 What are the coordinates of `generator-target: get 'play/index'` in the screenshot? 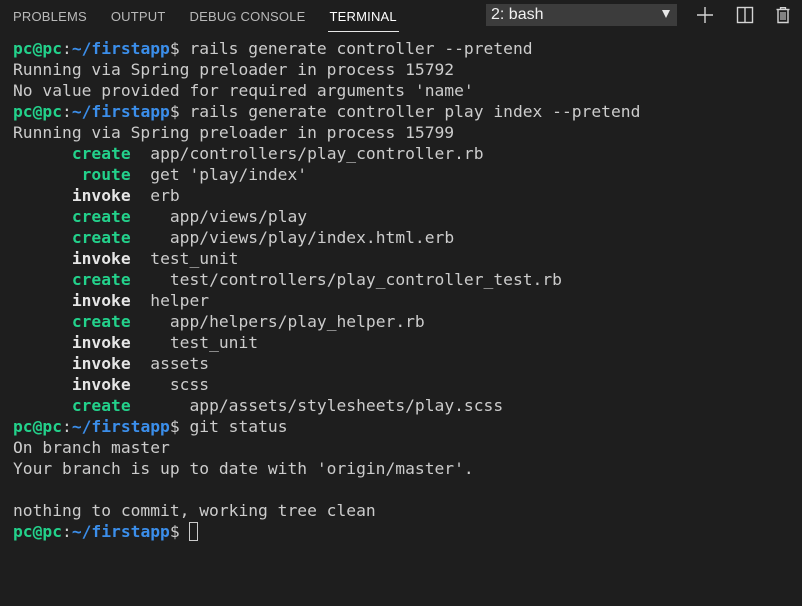 It's located at (219, 174).